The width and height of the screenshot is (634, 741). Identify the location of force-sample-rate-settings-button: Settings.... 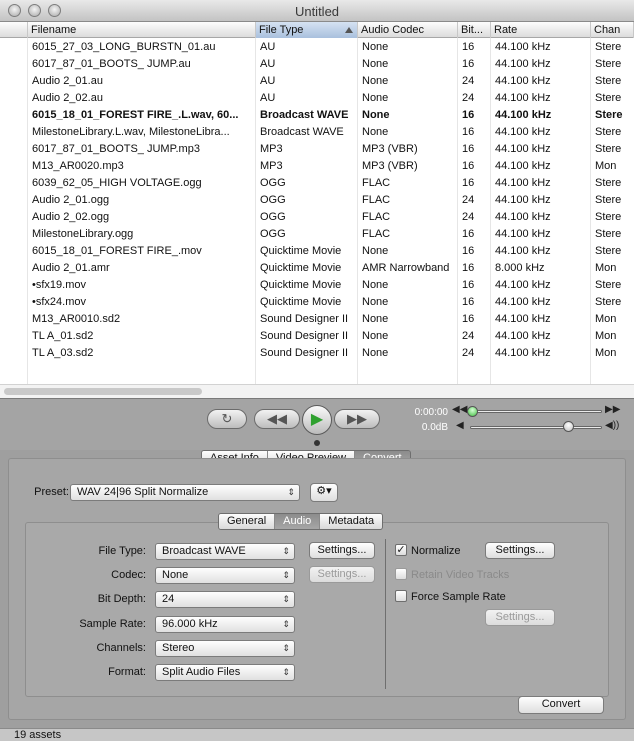
(520, 617).